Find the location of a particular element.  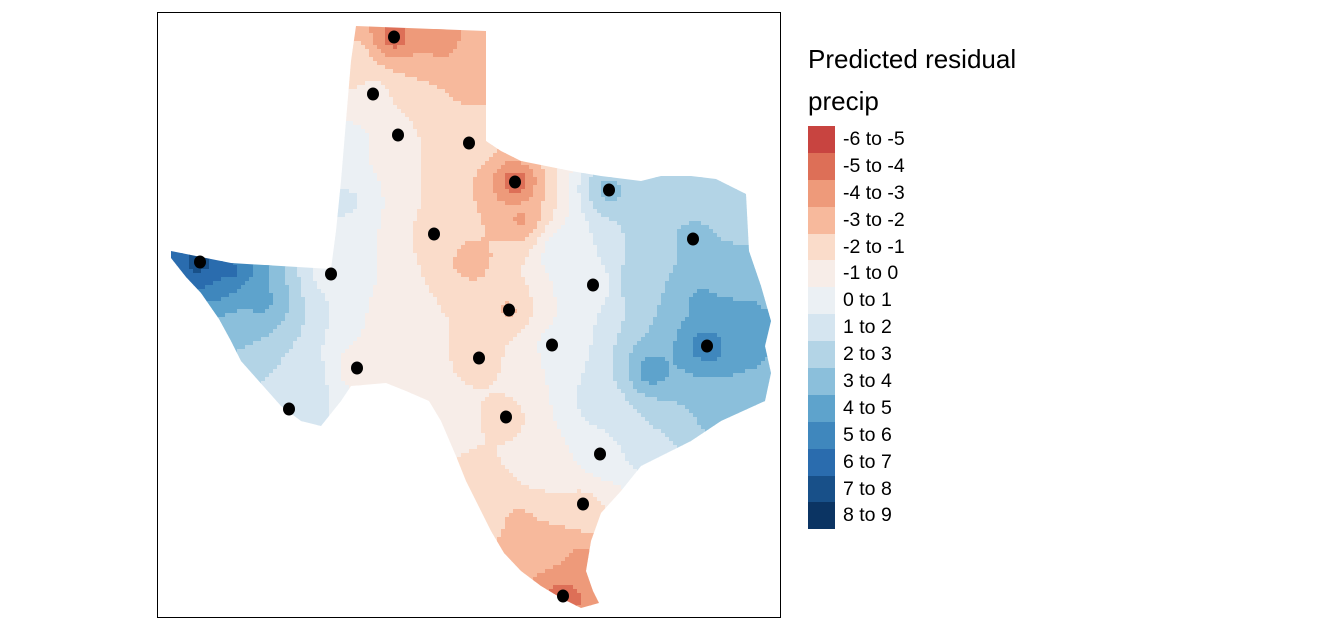

legend-swatch is located at coordinates (821, 462).